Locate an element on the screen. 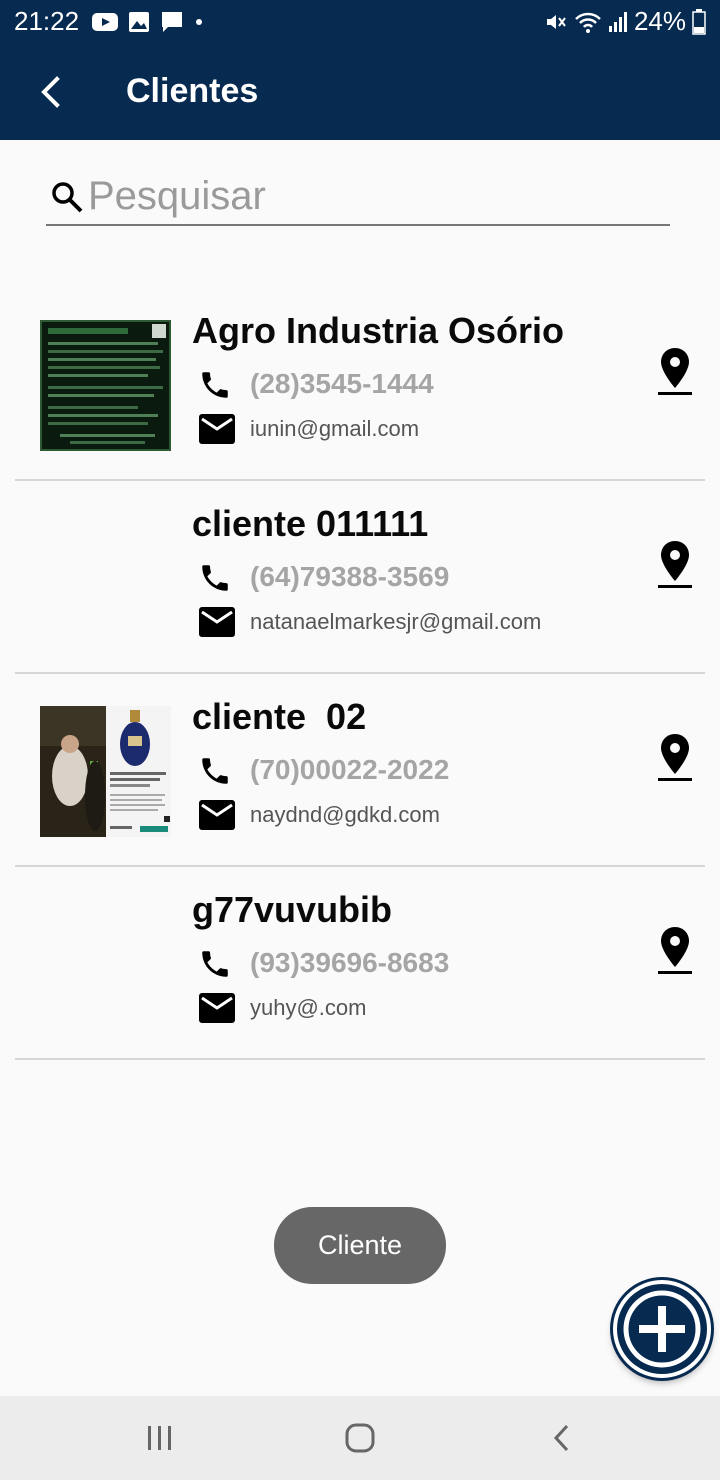  app-bar: Clientes is located at coordinates (360, 92).